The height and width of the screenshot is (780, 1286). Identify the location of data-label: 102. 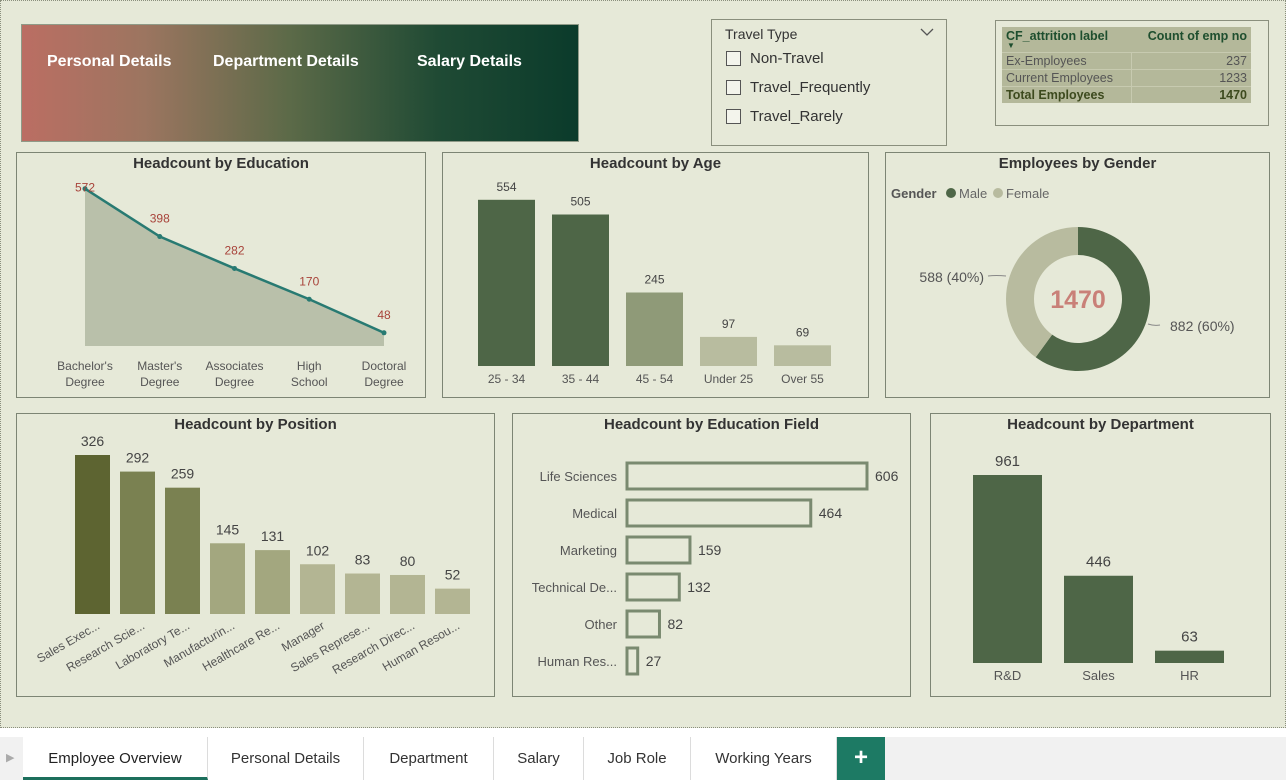
(318, 550).